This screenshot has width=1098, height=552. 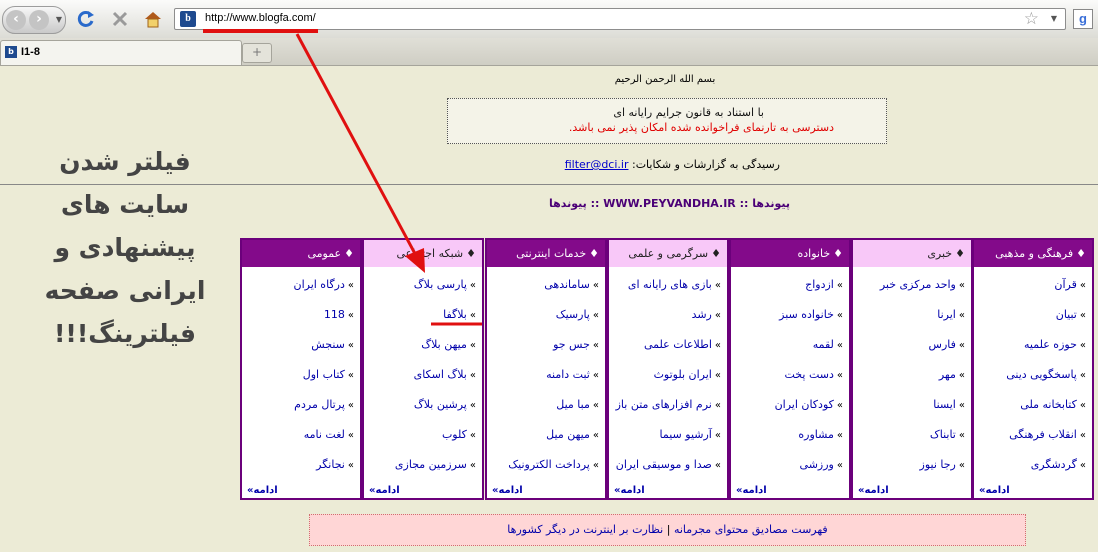 What do you see at coordinates (86, 19) in the screenshot?
I see `reload-icon` at bounding box center [86, 19].